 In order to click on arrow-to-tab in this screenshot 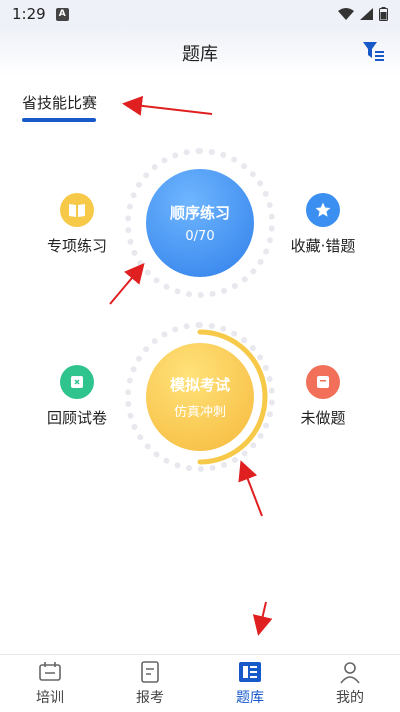, I will do `click(167, 105)`.